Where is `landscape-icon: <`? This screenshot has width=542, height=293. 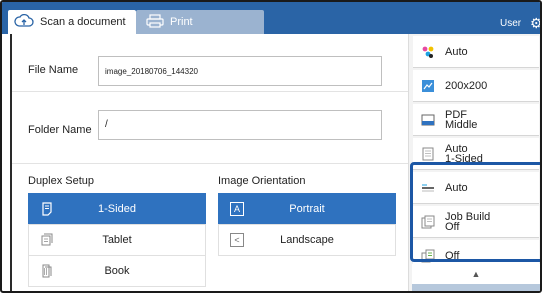 landscape-icon: < is located at coordinates (237, 240).